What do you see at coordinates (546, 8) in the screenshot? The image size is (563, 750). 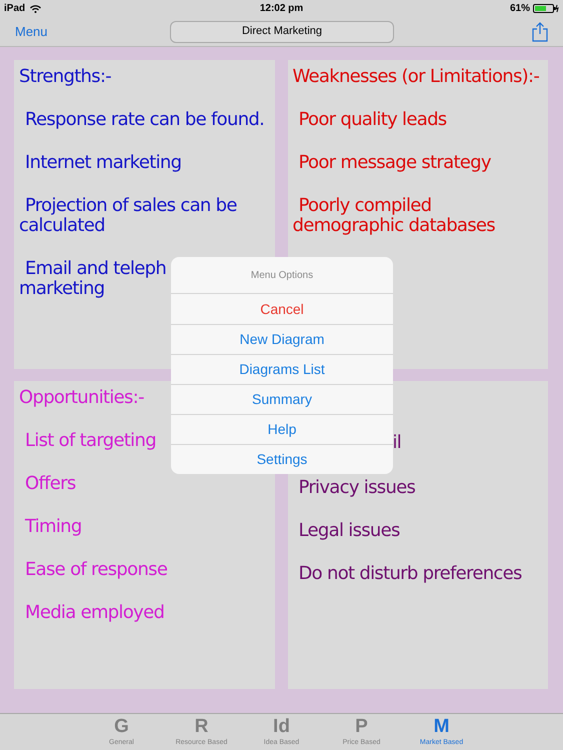 I see `battery-icon` at bounding box center [546, 8].